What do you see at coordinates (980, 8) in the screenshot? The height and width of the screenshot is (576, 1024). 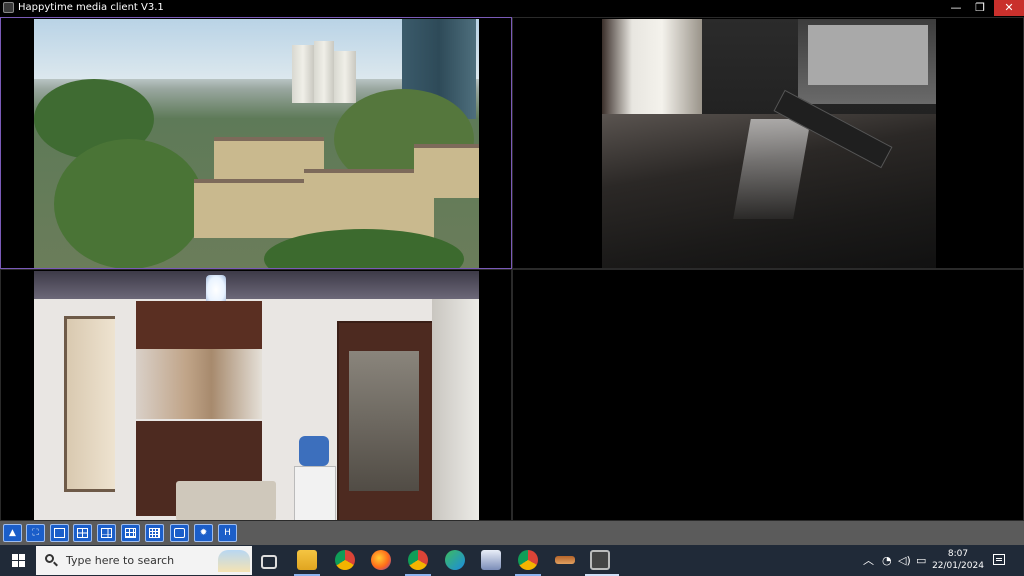 I see `restore-button: ❐` at bounding box center [980, 8].